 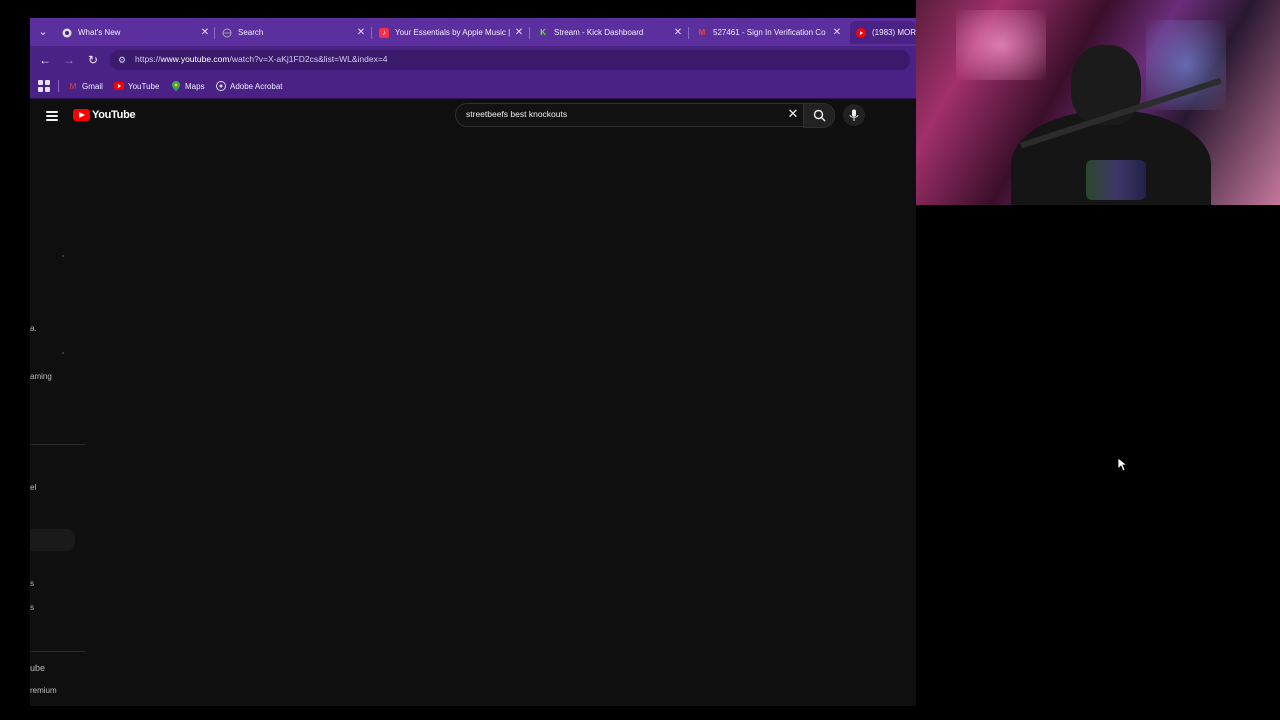 I want to click on bookmark-label: Adobe Acrobat, so click(x=256, y=86).